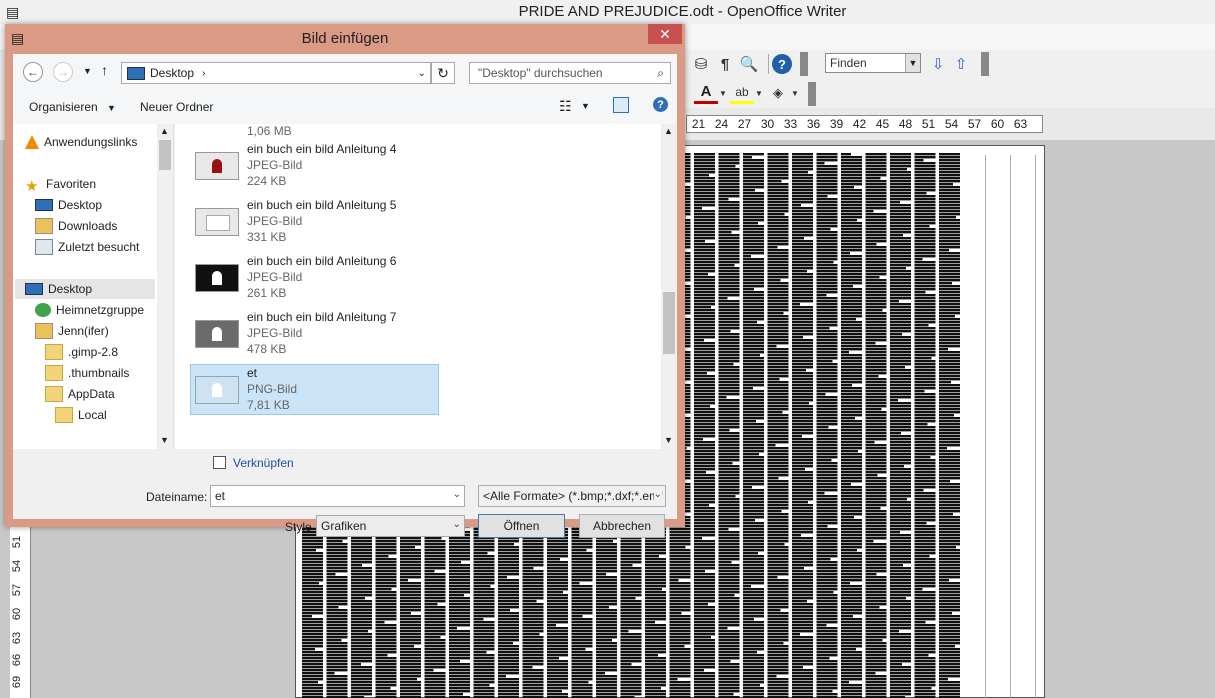 This screenshot has width=1215, height=698. Describe the element at coordinates (701, 64) in the screenshot. I see `database-icon: ⛁` at that location.